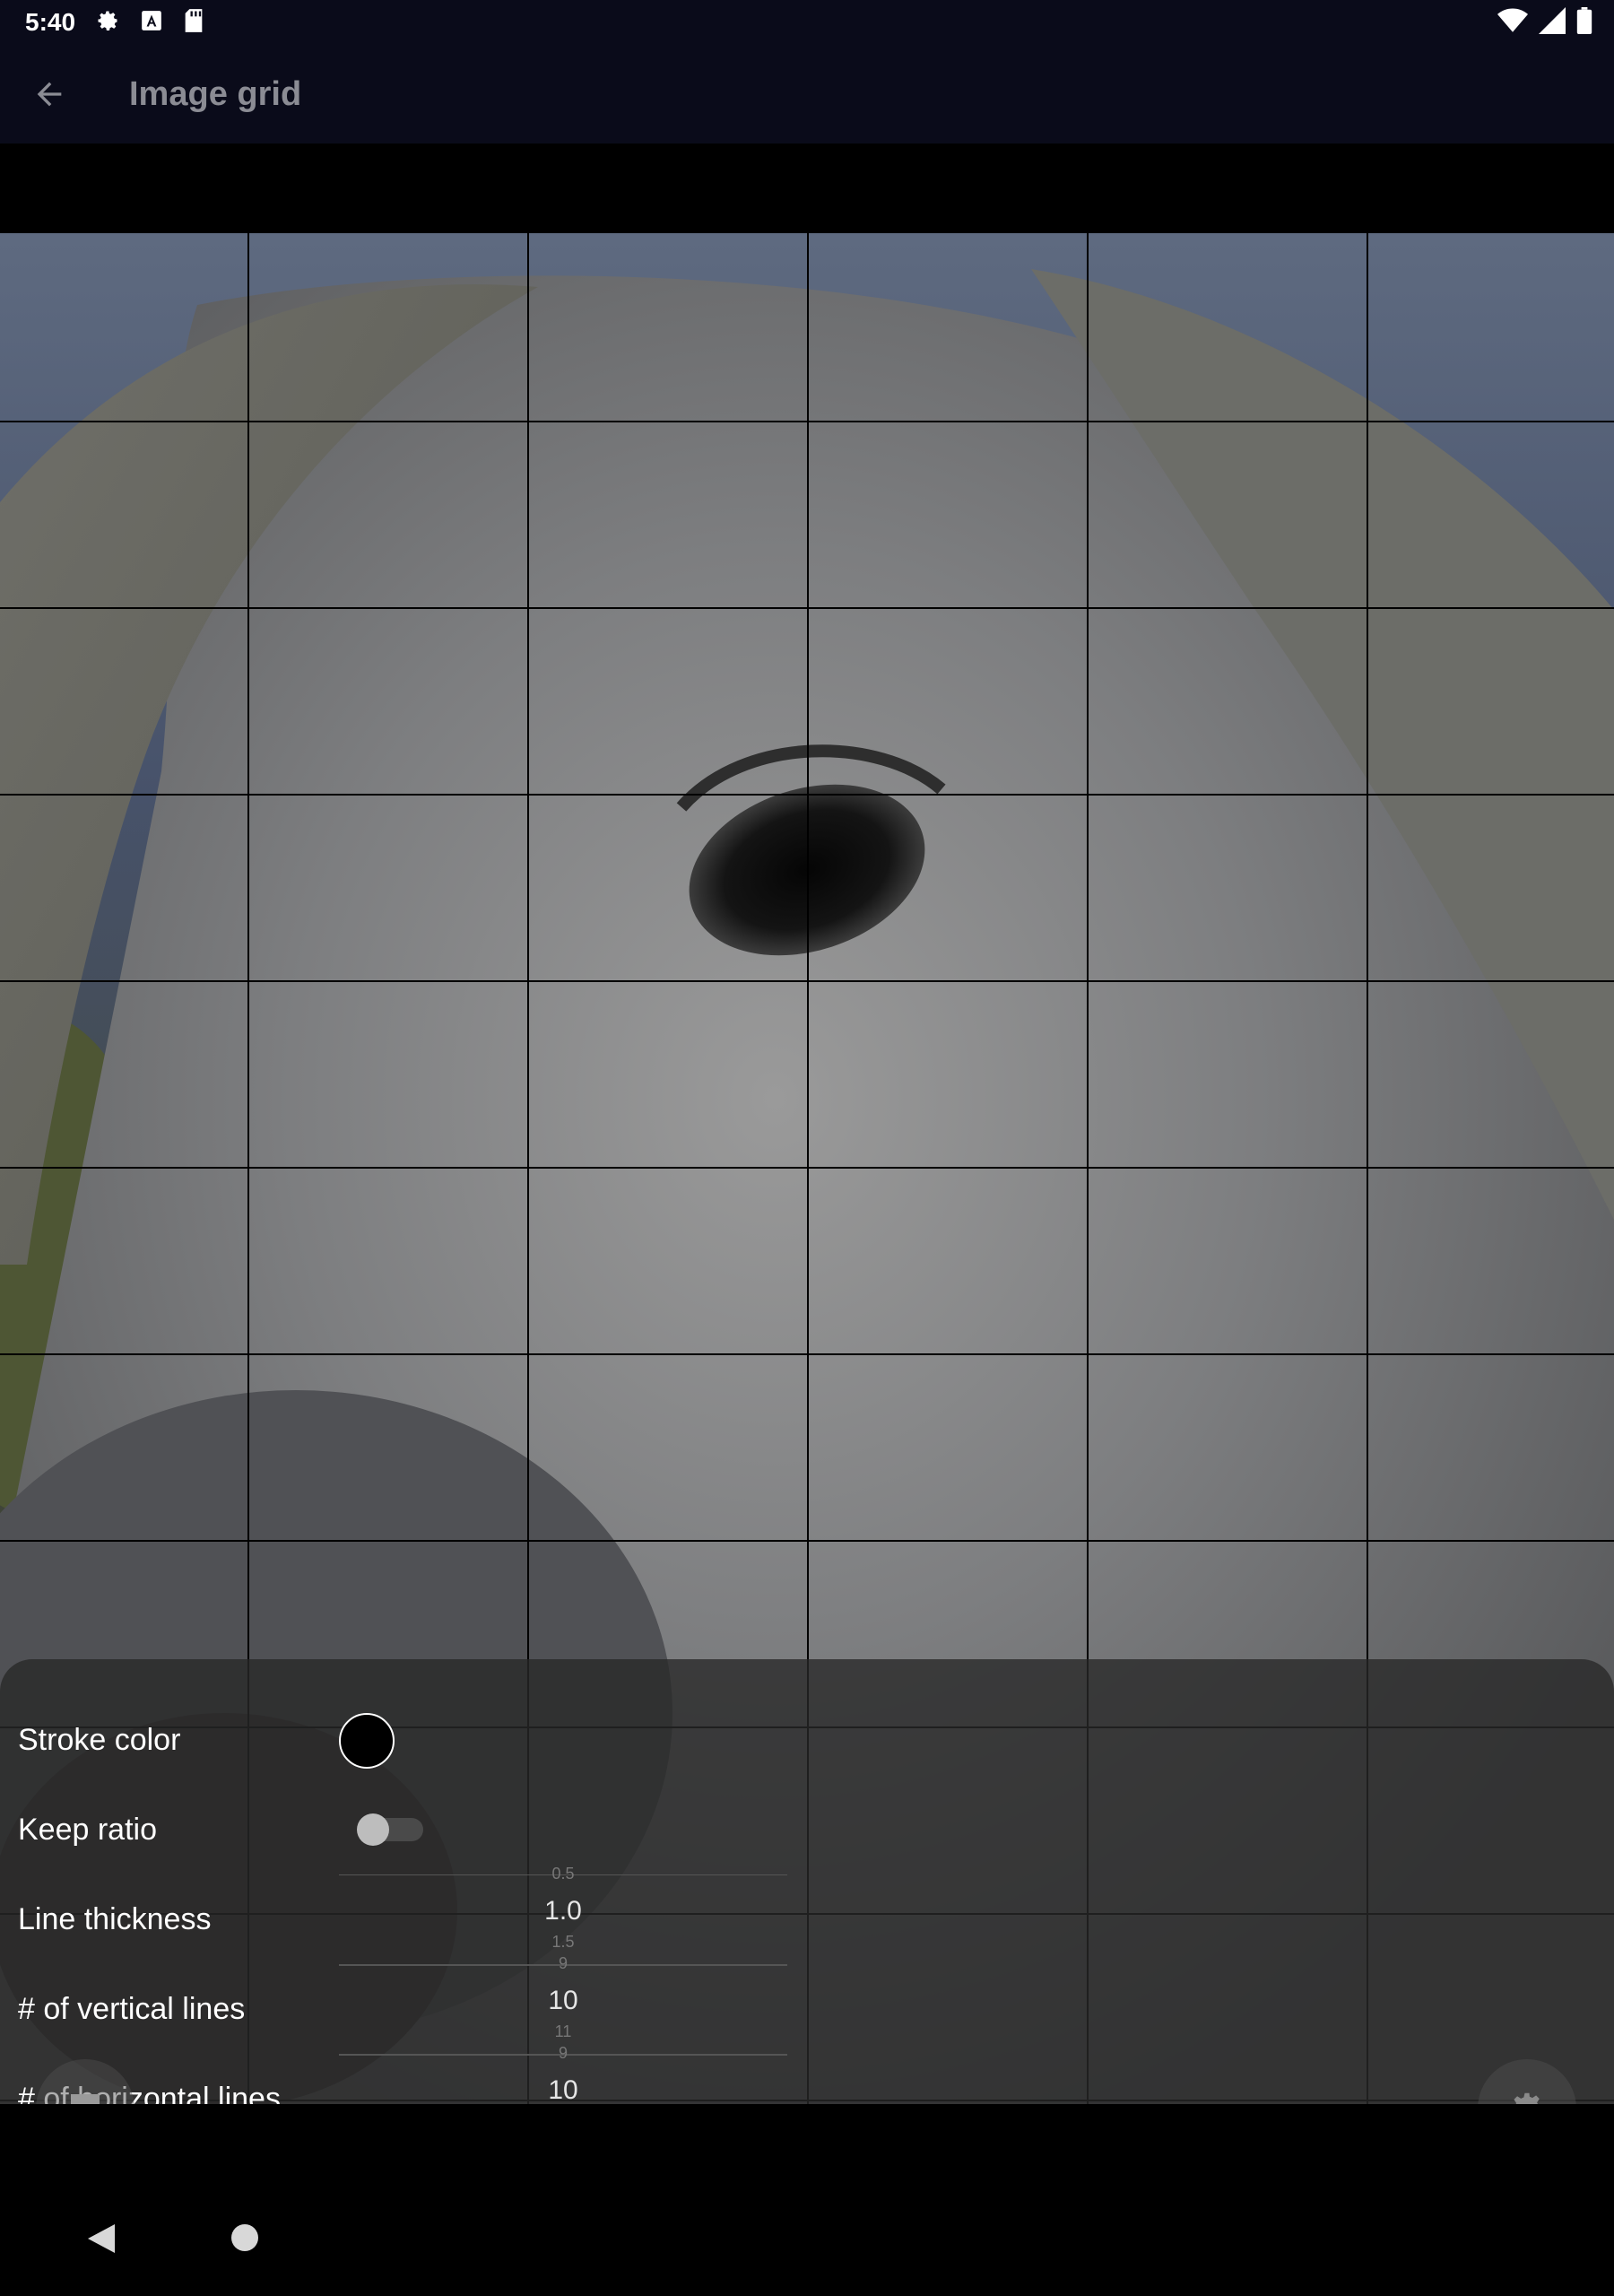 The width and height of the screenshot is (1614, 2296). I want to click on status-icons-left, so click(159, 23).